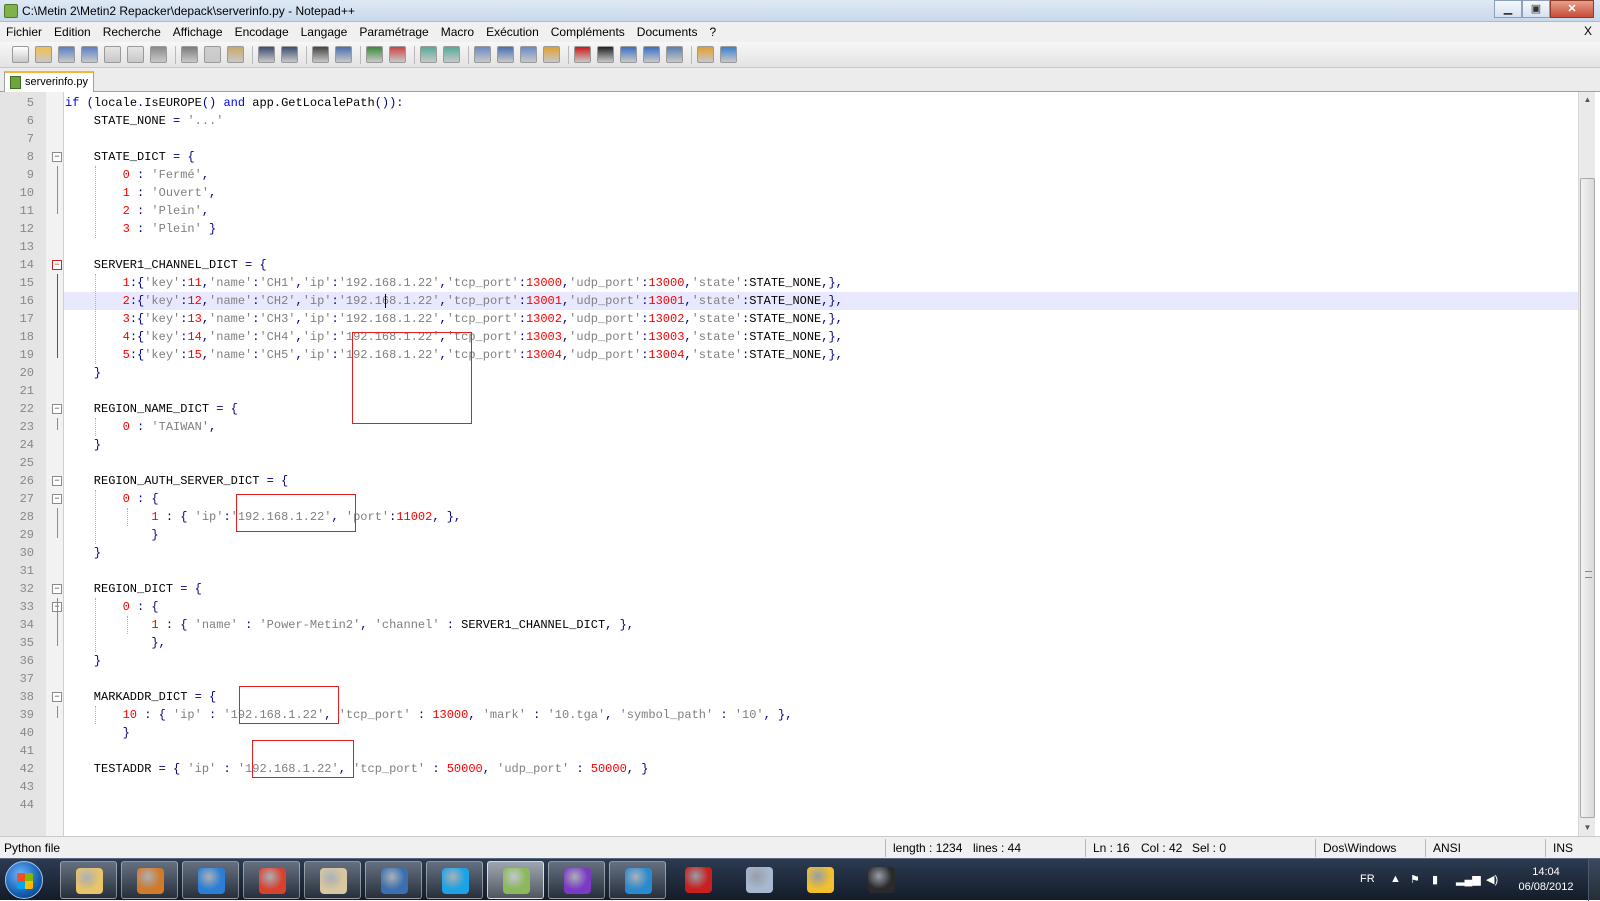 This screenshot has height=901, width=1600. What do you see at coordinates (202, 769) in the screenshot?
I see `code-token: 'ip'` at bounding box center [202, 769].